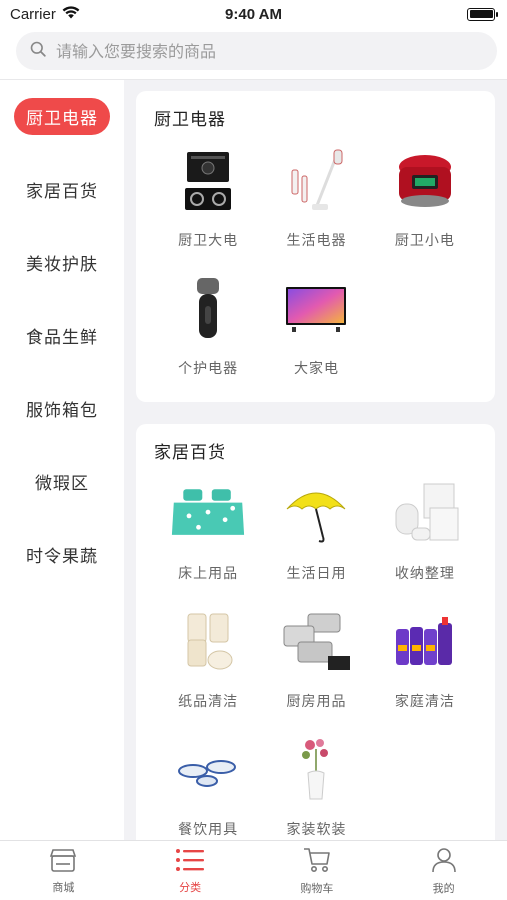  I want to click on subcategory-label: 餐饮用具, so click(208, 830).